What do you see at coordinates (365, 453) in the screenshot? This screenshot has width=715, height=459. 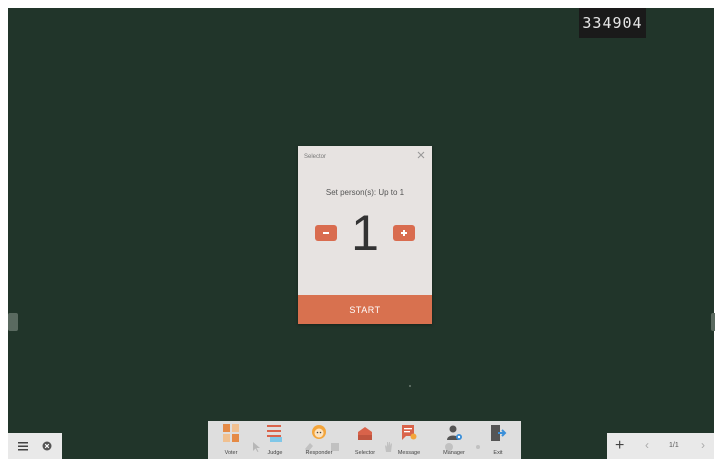 I see `toolbar-label: Selector` at bounding box center [365, 453].